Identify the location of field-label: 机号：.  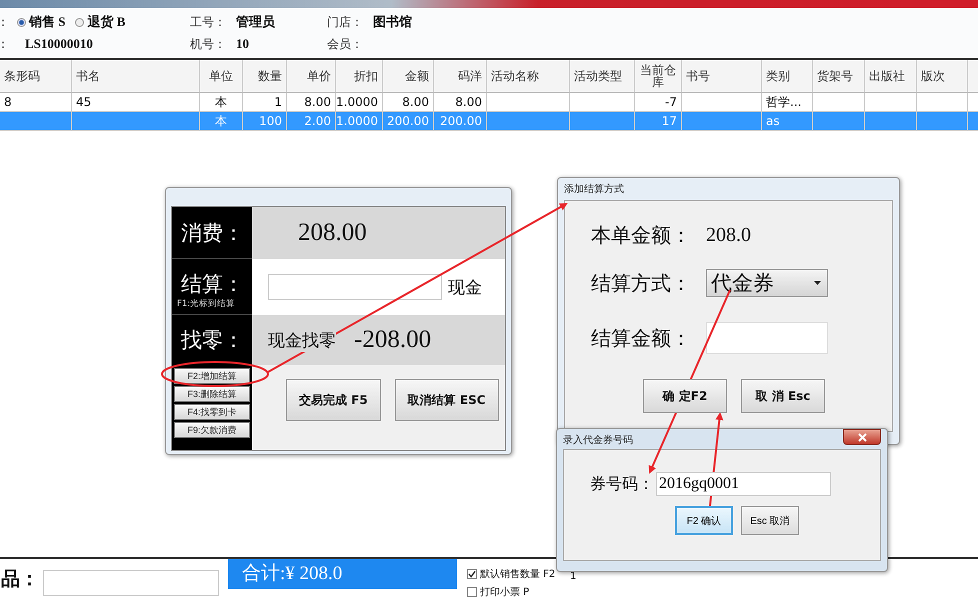
(208, 44).